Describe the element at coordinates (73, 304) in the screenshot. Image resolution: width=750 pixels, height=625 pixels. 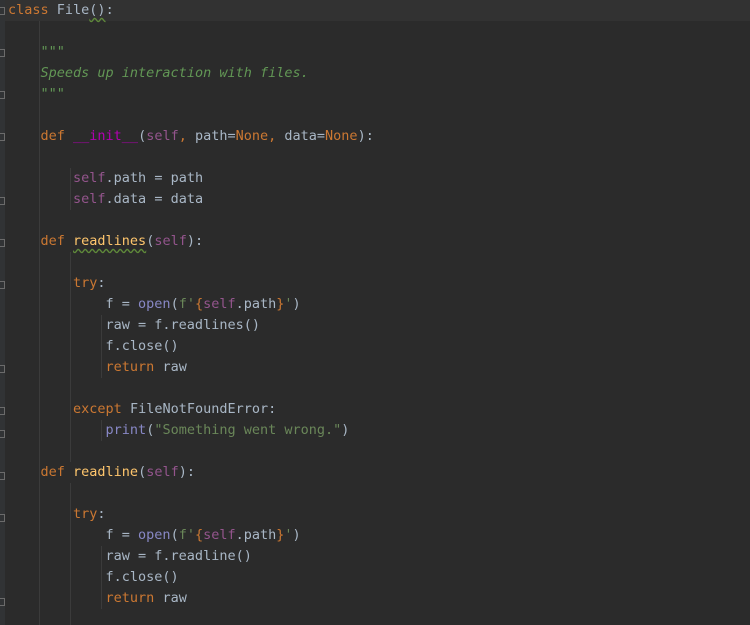
I see `code-token: f =` at that location.